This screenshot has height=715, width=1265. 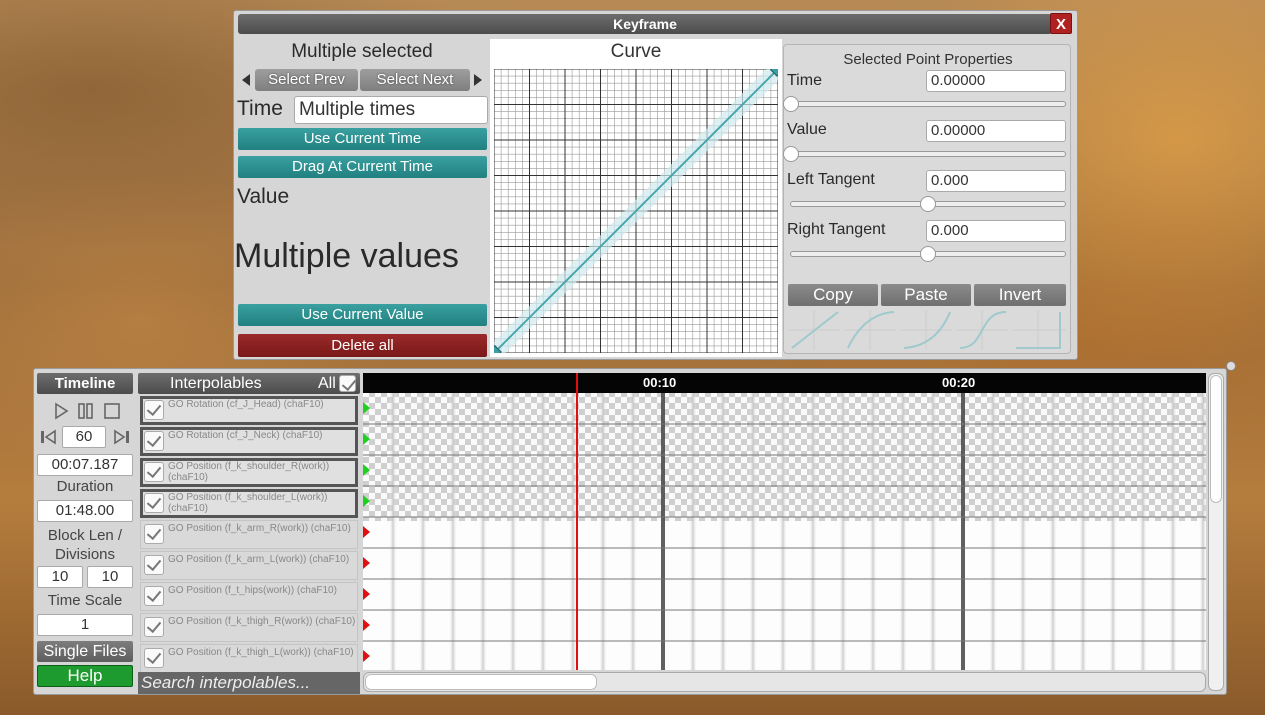 I want to click on vertical-scrollbar, so click(x=1216, y=532).